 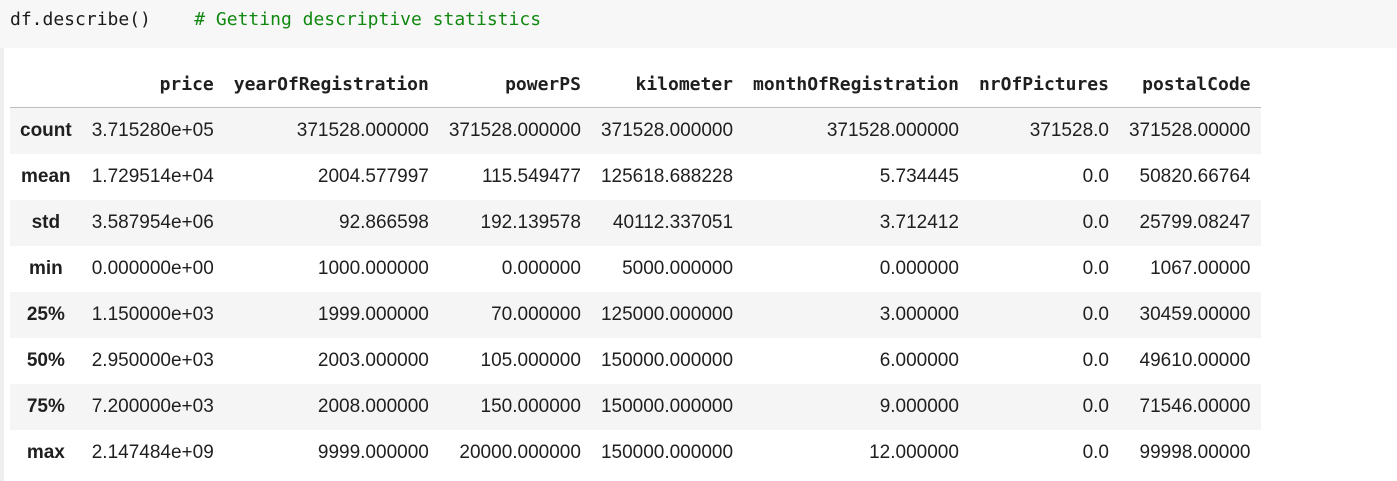 I want to click on row-label: min, so click(x=45, y=268).